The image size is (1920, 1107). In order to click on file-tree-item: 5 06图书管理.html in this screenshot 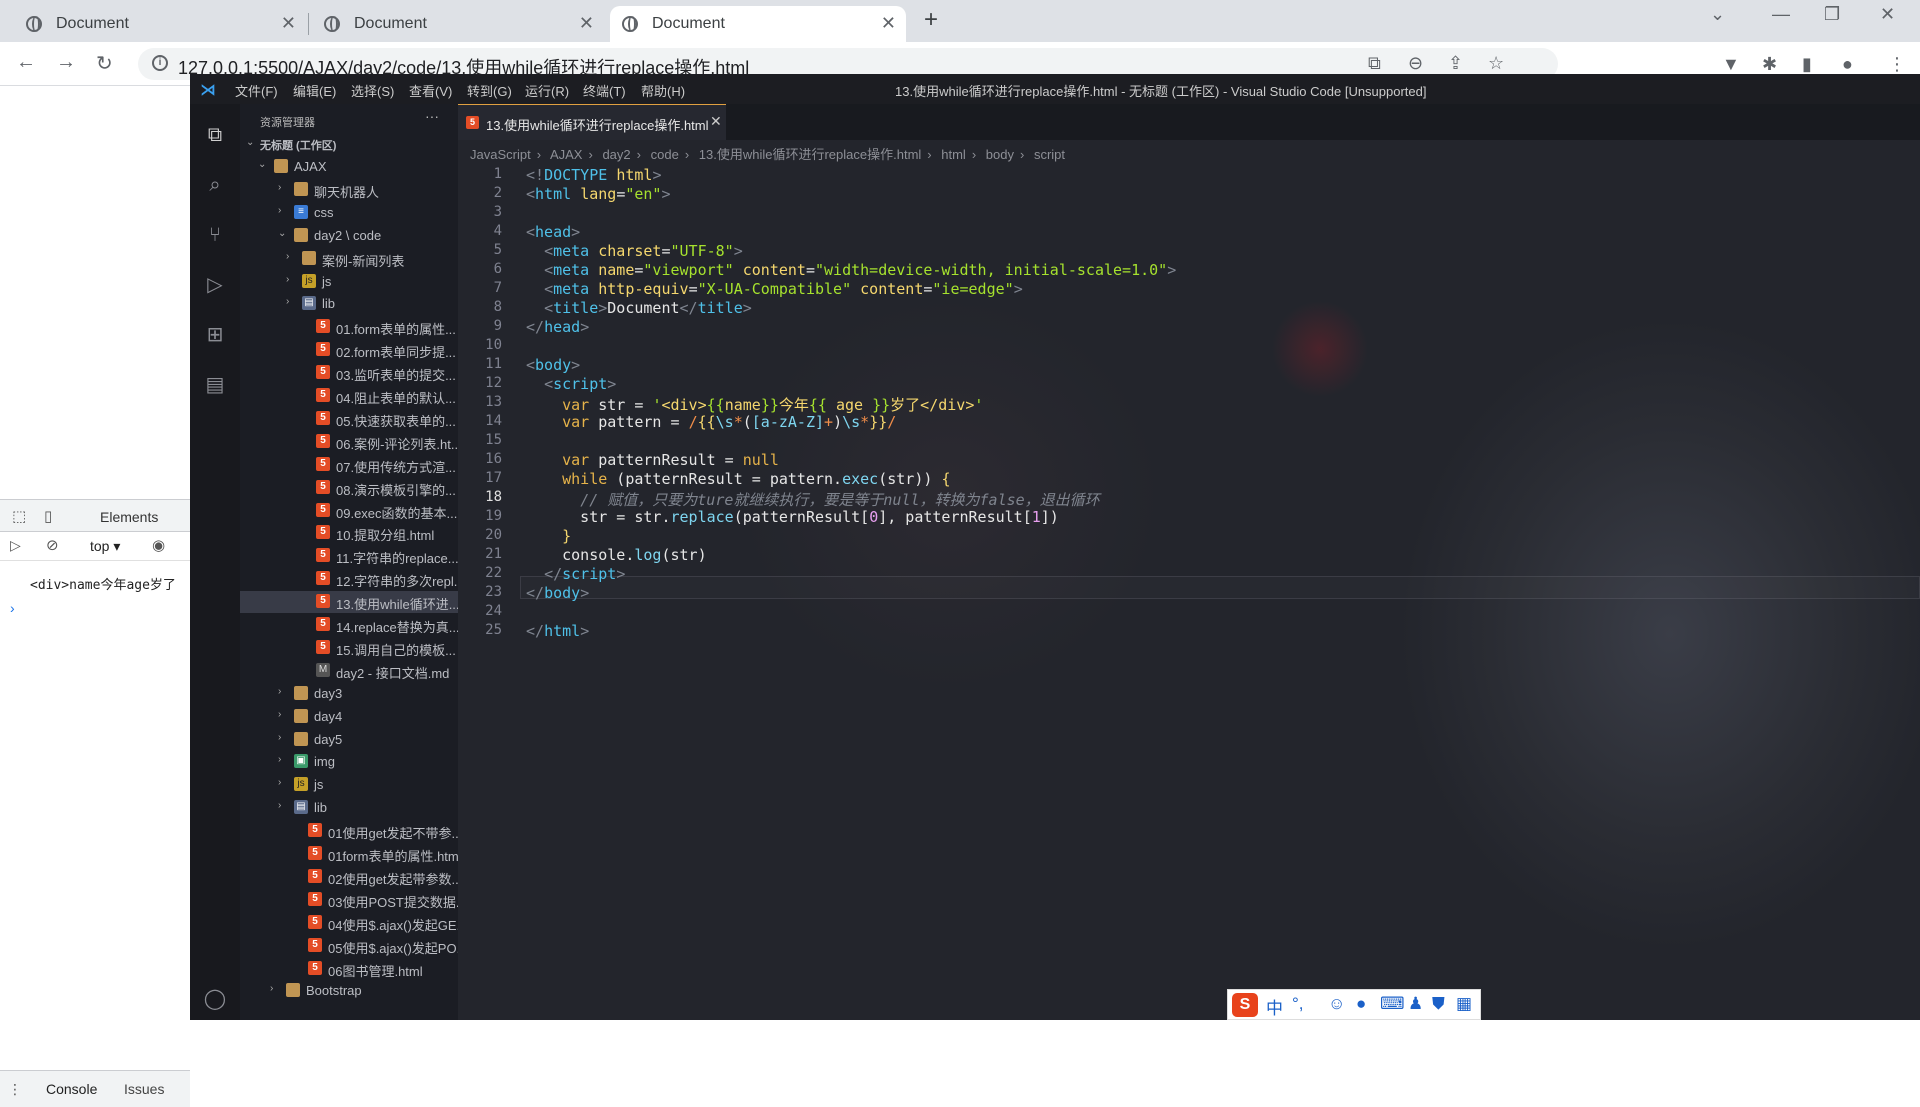, I will do `click(349, 969)`.